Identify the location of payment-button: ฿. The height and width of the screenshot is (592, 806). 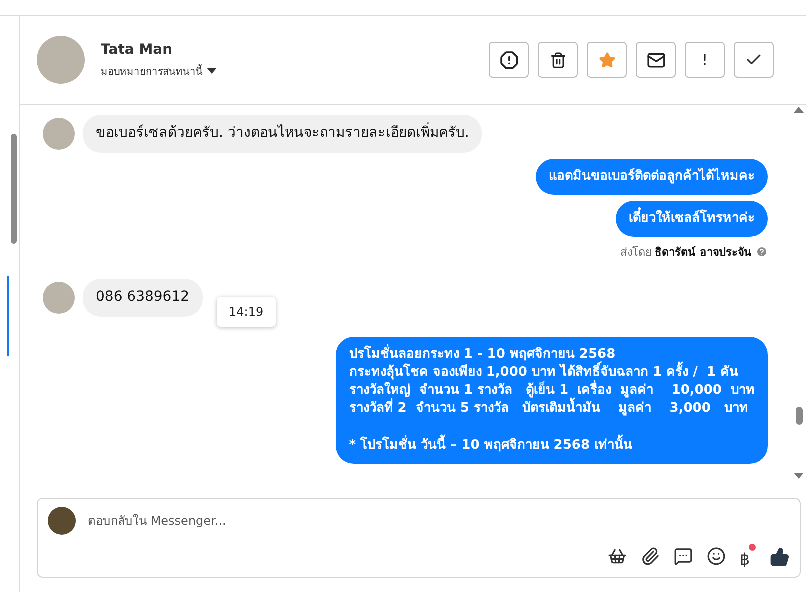
(748, 556).